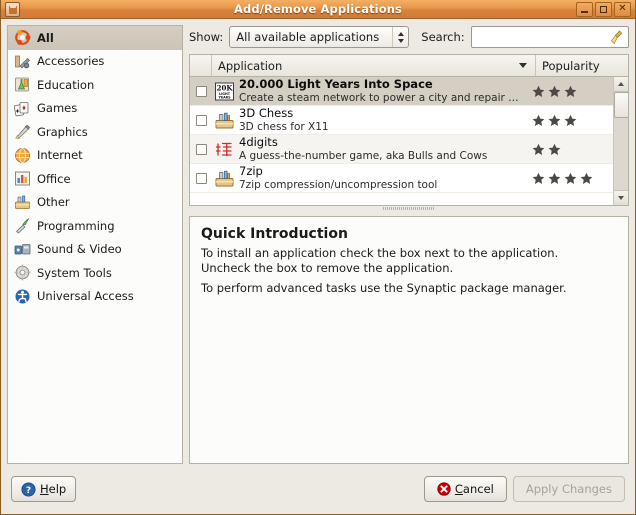  What do you see at coordinates (22, 249) in the screenshot?
I see `sound-video-icon` at bounding box center [22, 249].